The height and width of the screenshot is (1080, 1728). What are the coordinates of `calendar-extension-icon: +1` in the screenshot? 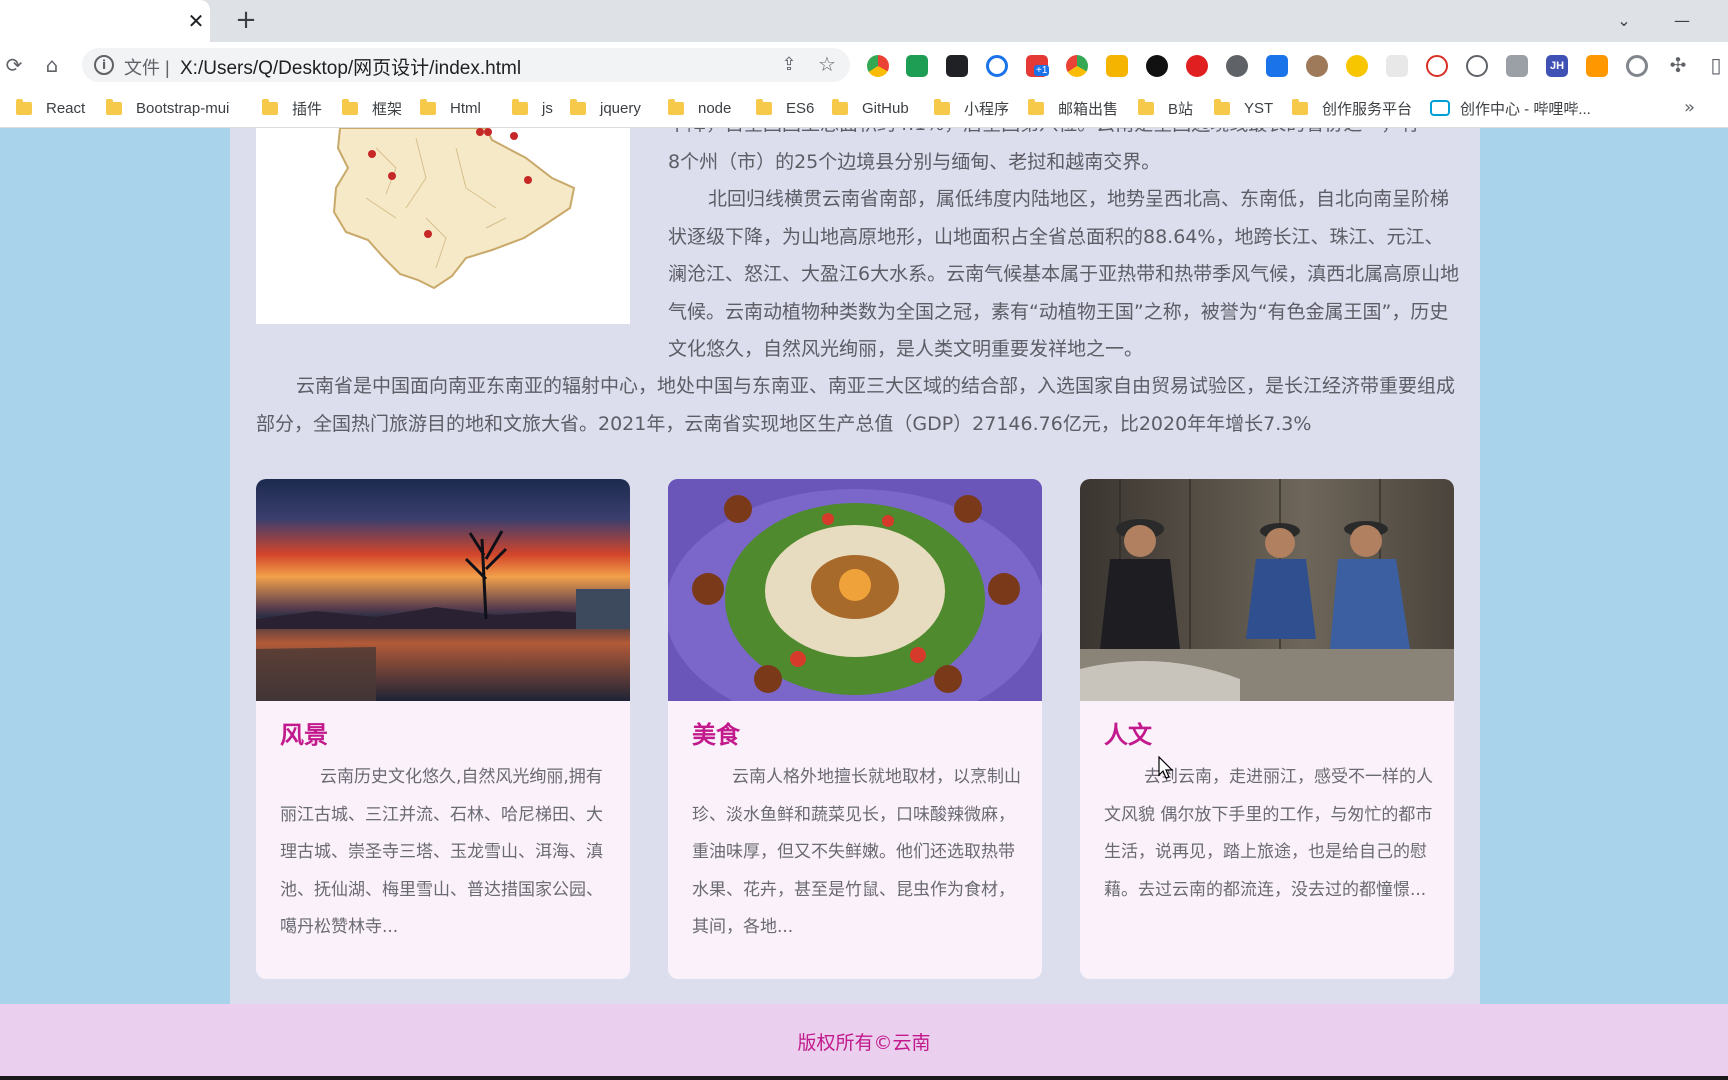 It's located at (1038, 66).